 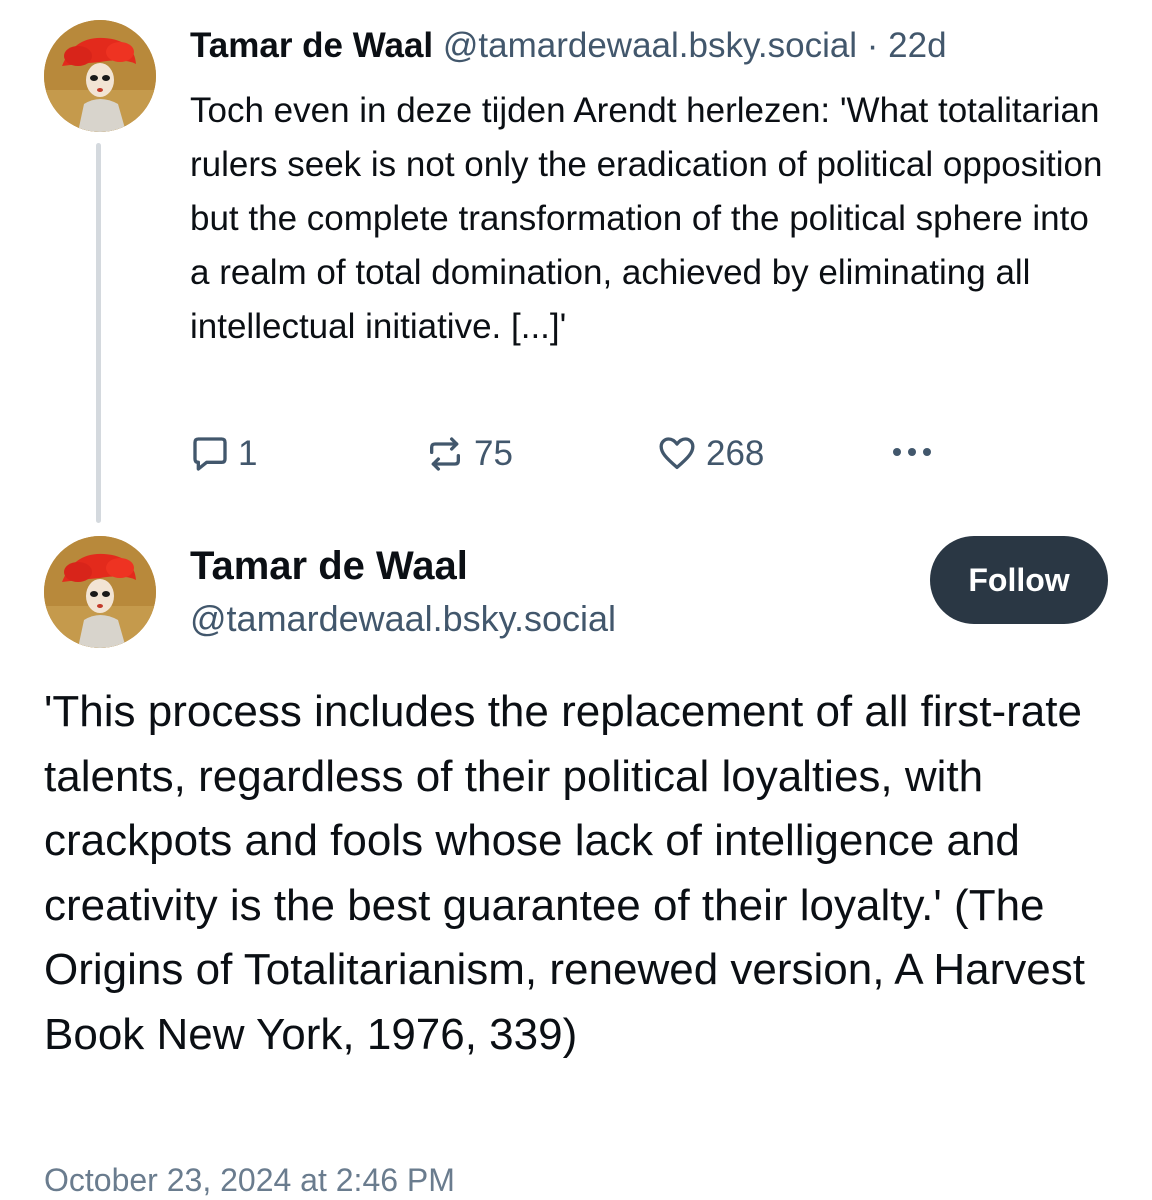 I want to click on reply-icon, so click(x=210, y=454).